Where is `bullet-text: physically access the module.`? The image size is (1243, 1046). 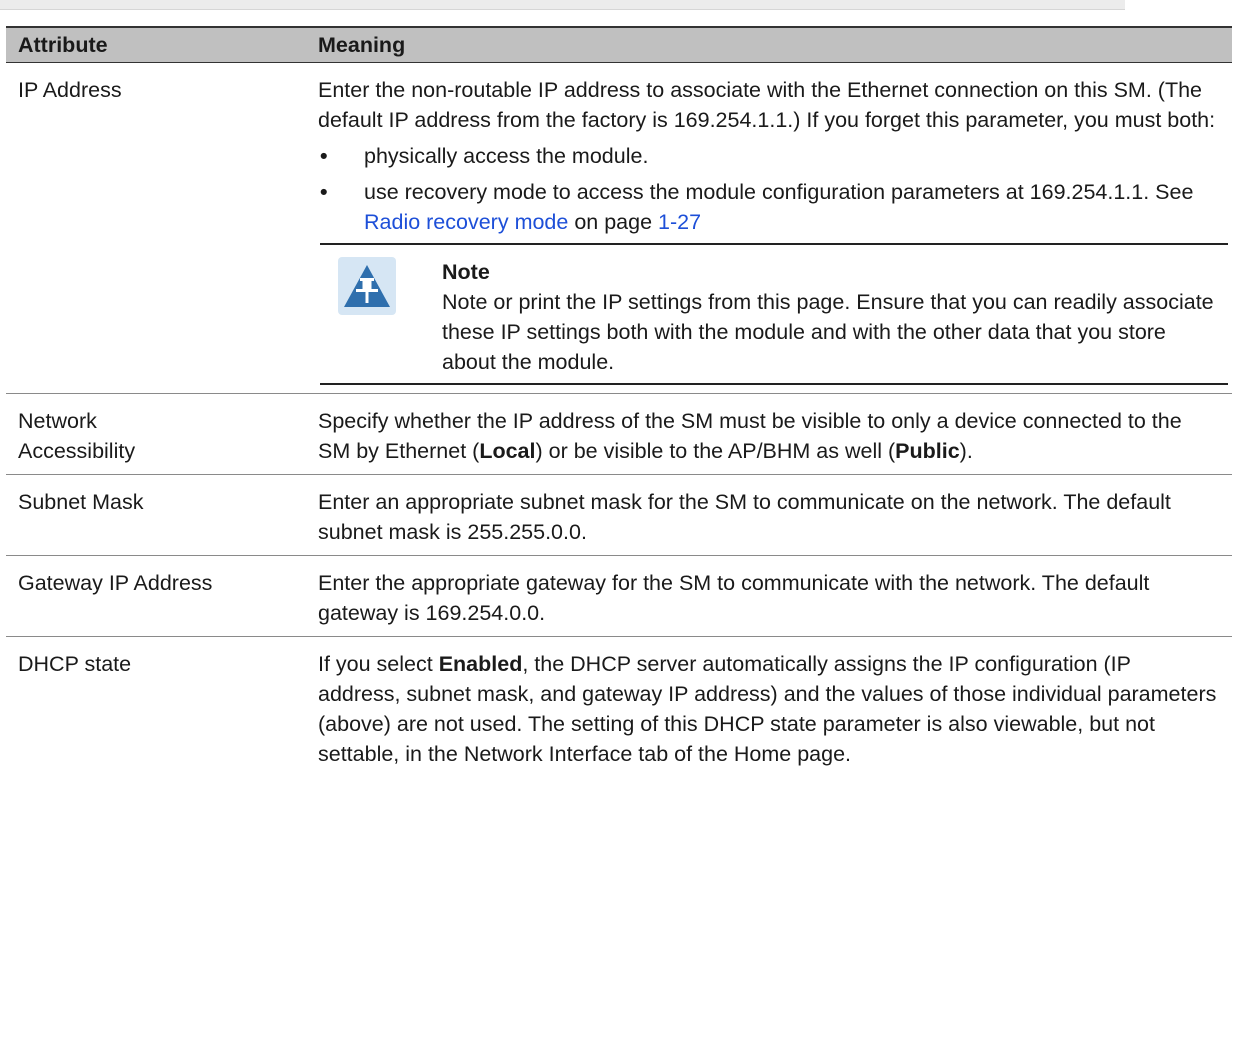 bullet-text: physically access the module. is located at coordinates (506, 156).